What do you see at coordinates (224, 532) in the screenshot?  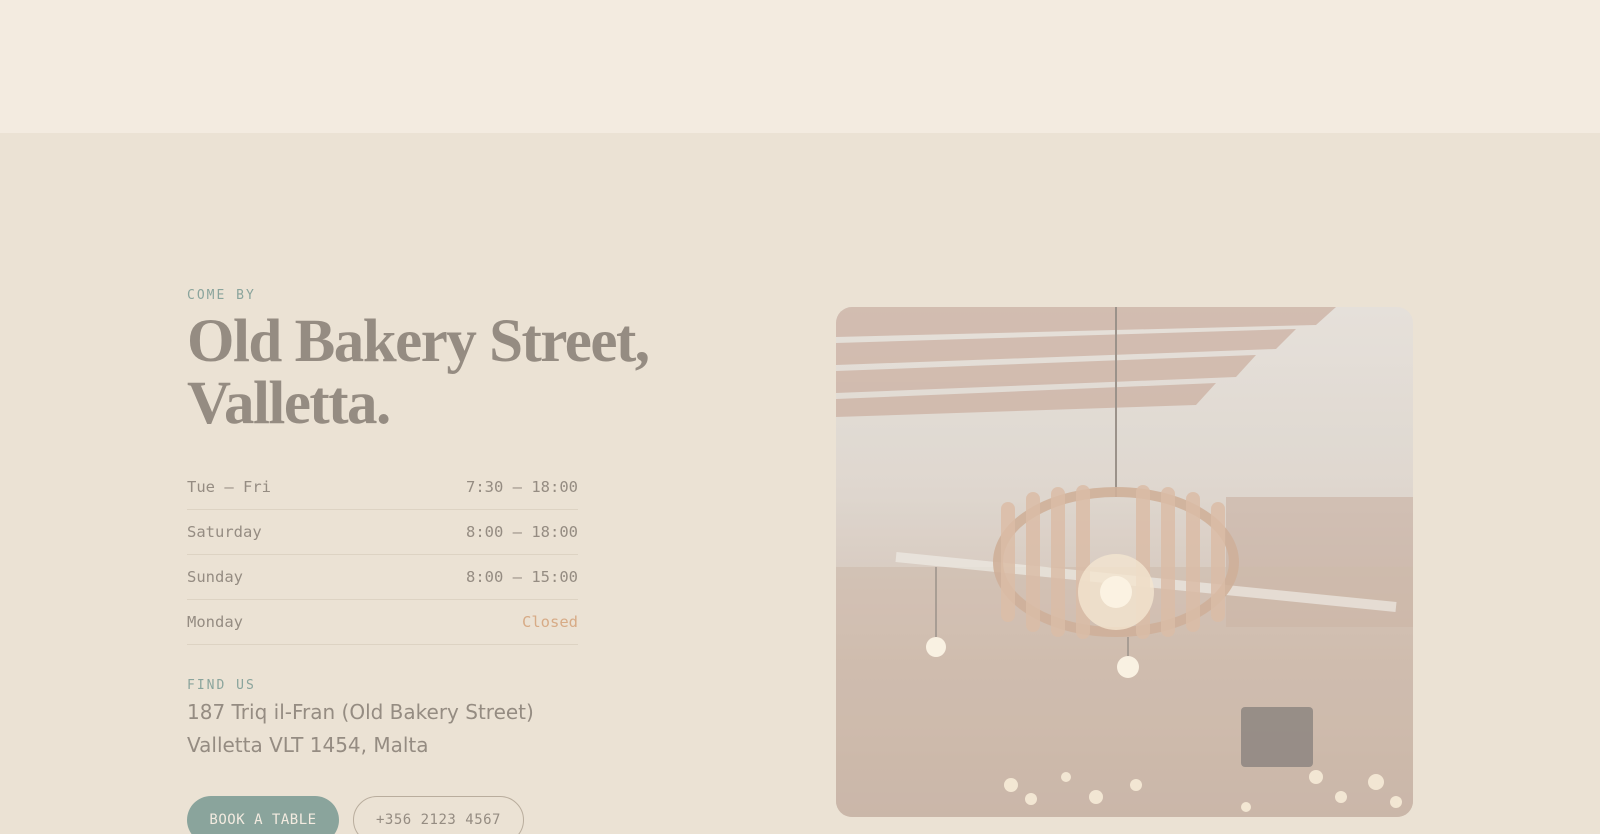 I see `hours-days: Saturday` at bounding box center [224, 532].